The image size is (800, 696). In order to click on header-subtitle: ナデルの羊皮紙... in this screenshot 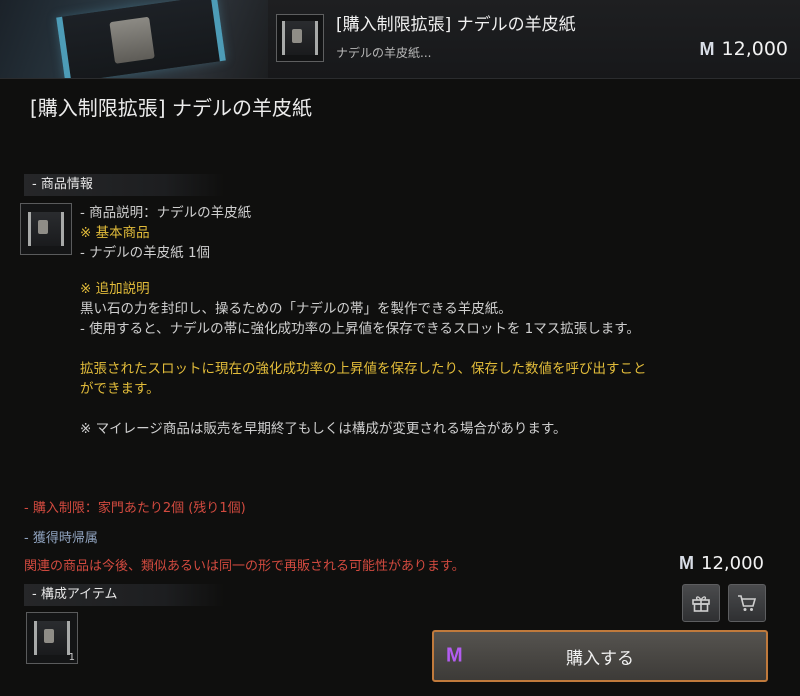, I will do `click(384, 53)`.